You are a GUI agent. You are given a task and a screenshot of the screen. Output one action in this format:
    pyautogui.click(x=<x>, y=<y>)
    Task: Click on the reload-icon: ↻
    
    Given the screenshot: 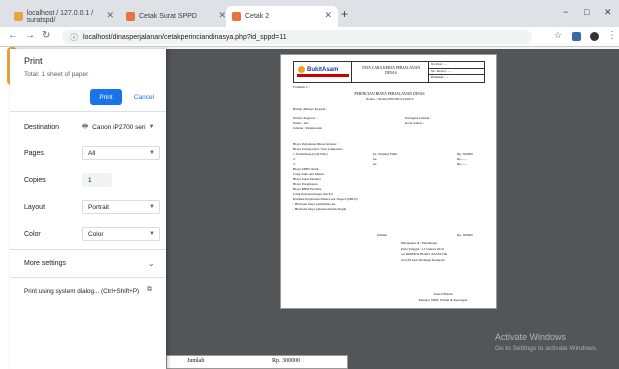 What is the action you would take?
    pyautogui.click(x=46, y=35)
    